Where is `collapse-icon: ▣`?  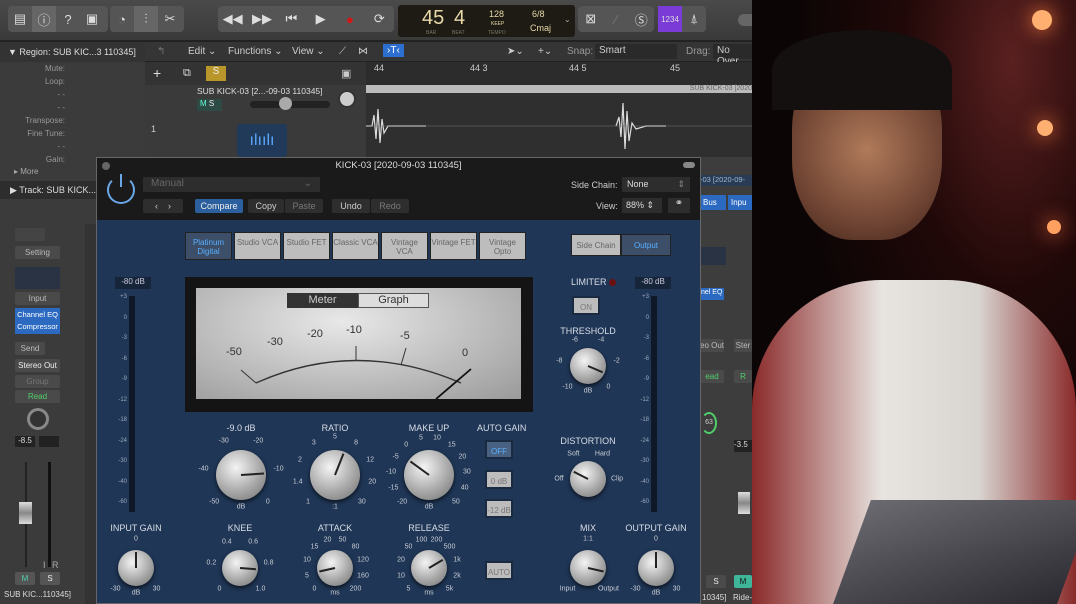
collapse-icon: ▣ is located at coordinates (346, 73).